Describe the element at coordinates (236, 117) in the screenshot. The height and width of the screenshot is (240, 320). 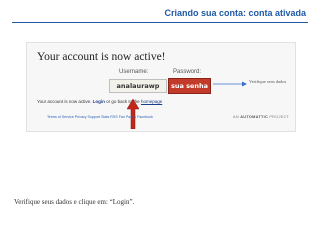
I see `brand-prefix: AN` at that location.